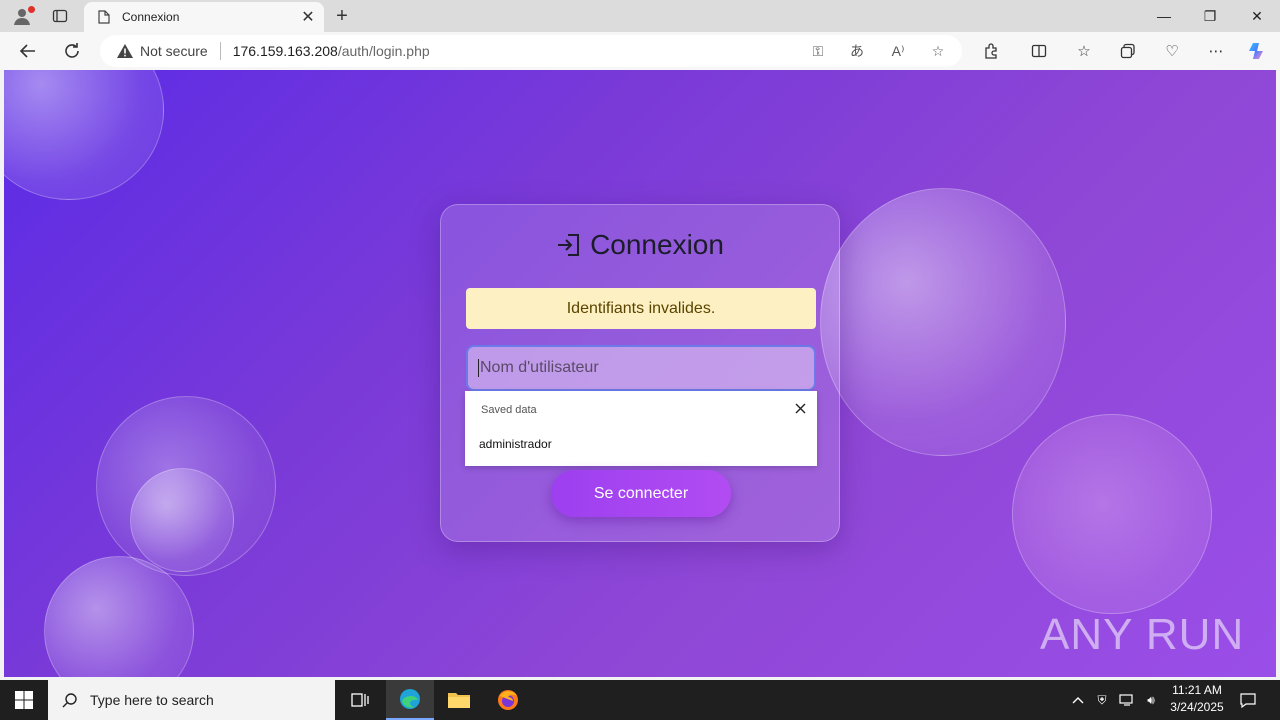  I want to click on username-input: Nom d'utilisateur, so click(641, 368).